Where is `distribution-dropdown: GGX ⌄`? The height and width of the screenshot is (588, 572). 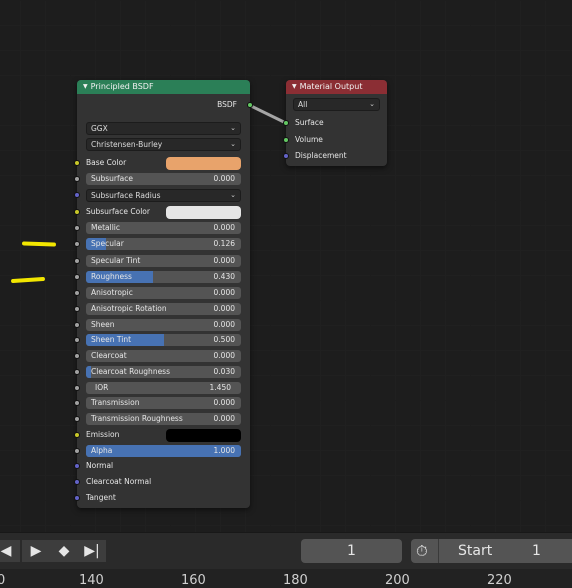 distribution-dropdown: GGX ⌄ is located at coordinates (163, 128).